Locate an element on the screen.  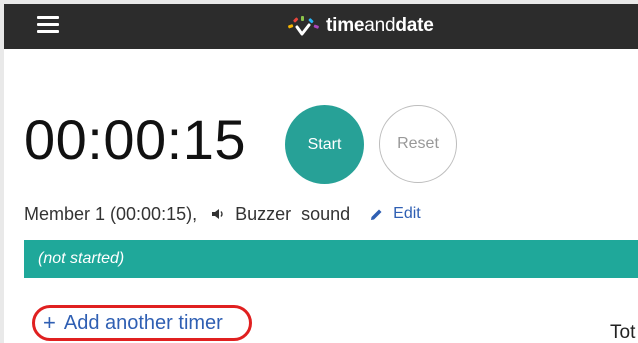
top-navigation-bar: timeanddate is located at coordinates (321, 26).